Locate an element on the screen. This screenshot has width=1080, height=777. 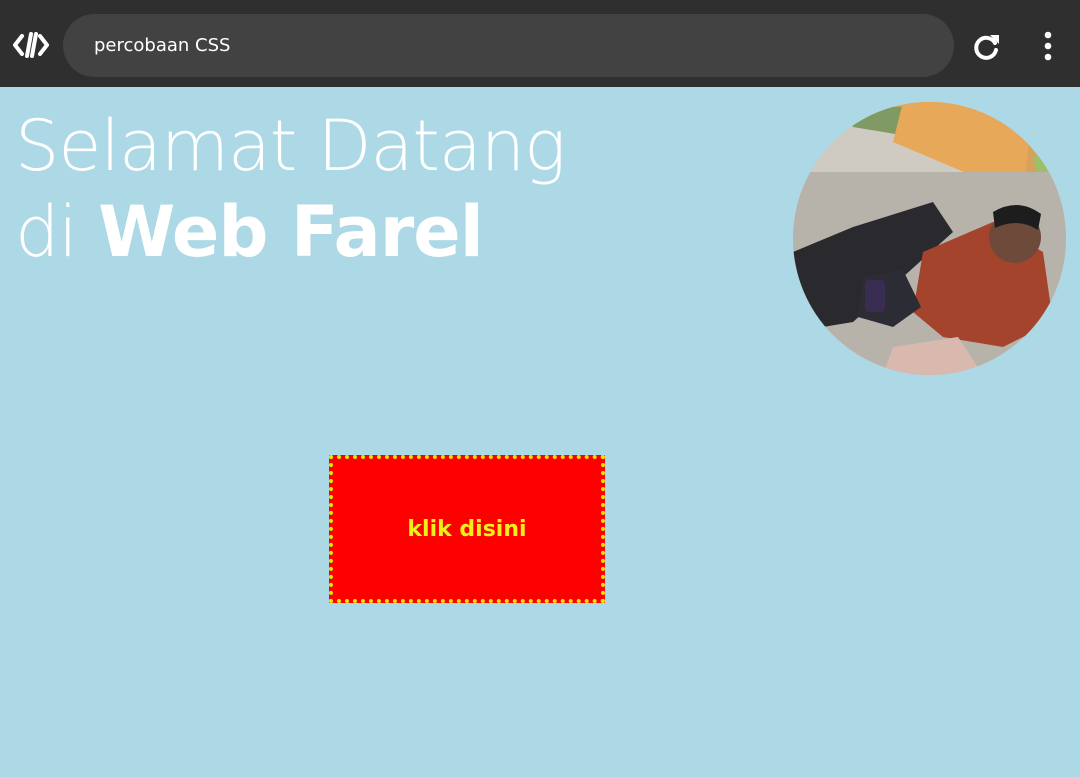
click-here-button: klik disini is located at coordinates (467, 529).